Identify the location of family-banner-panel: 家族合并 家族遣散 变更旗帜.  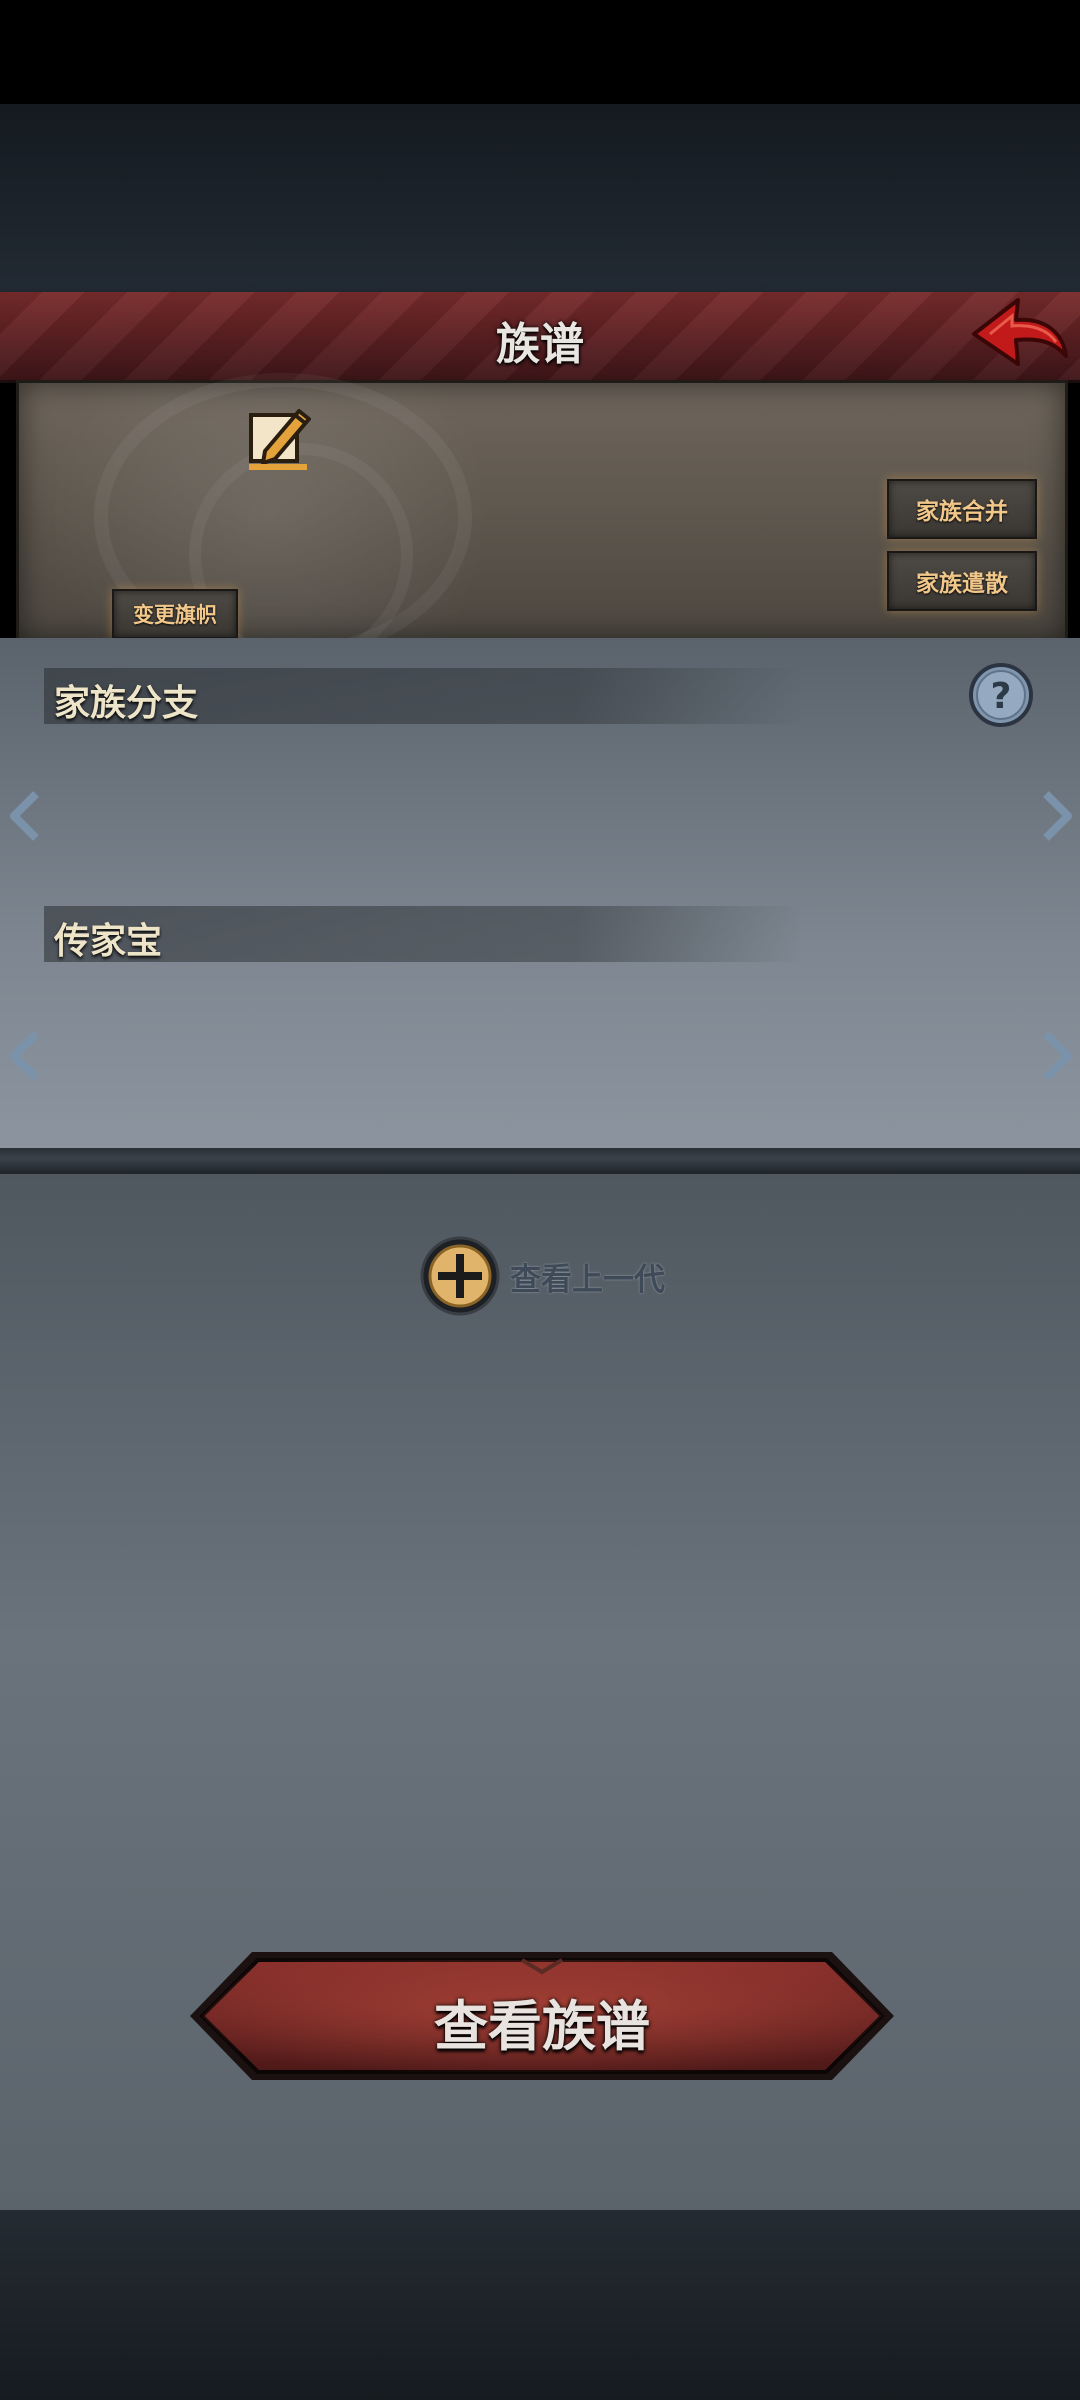
(542, 520).